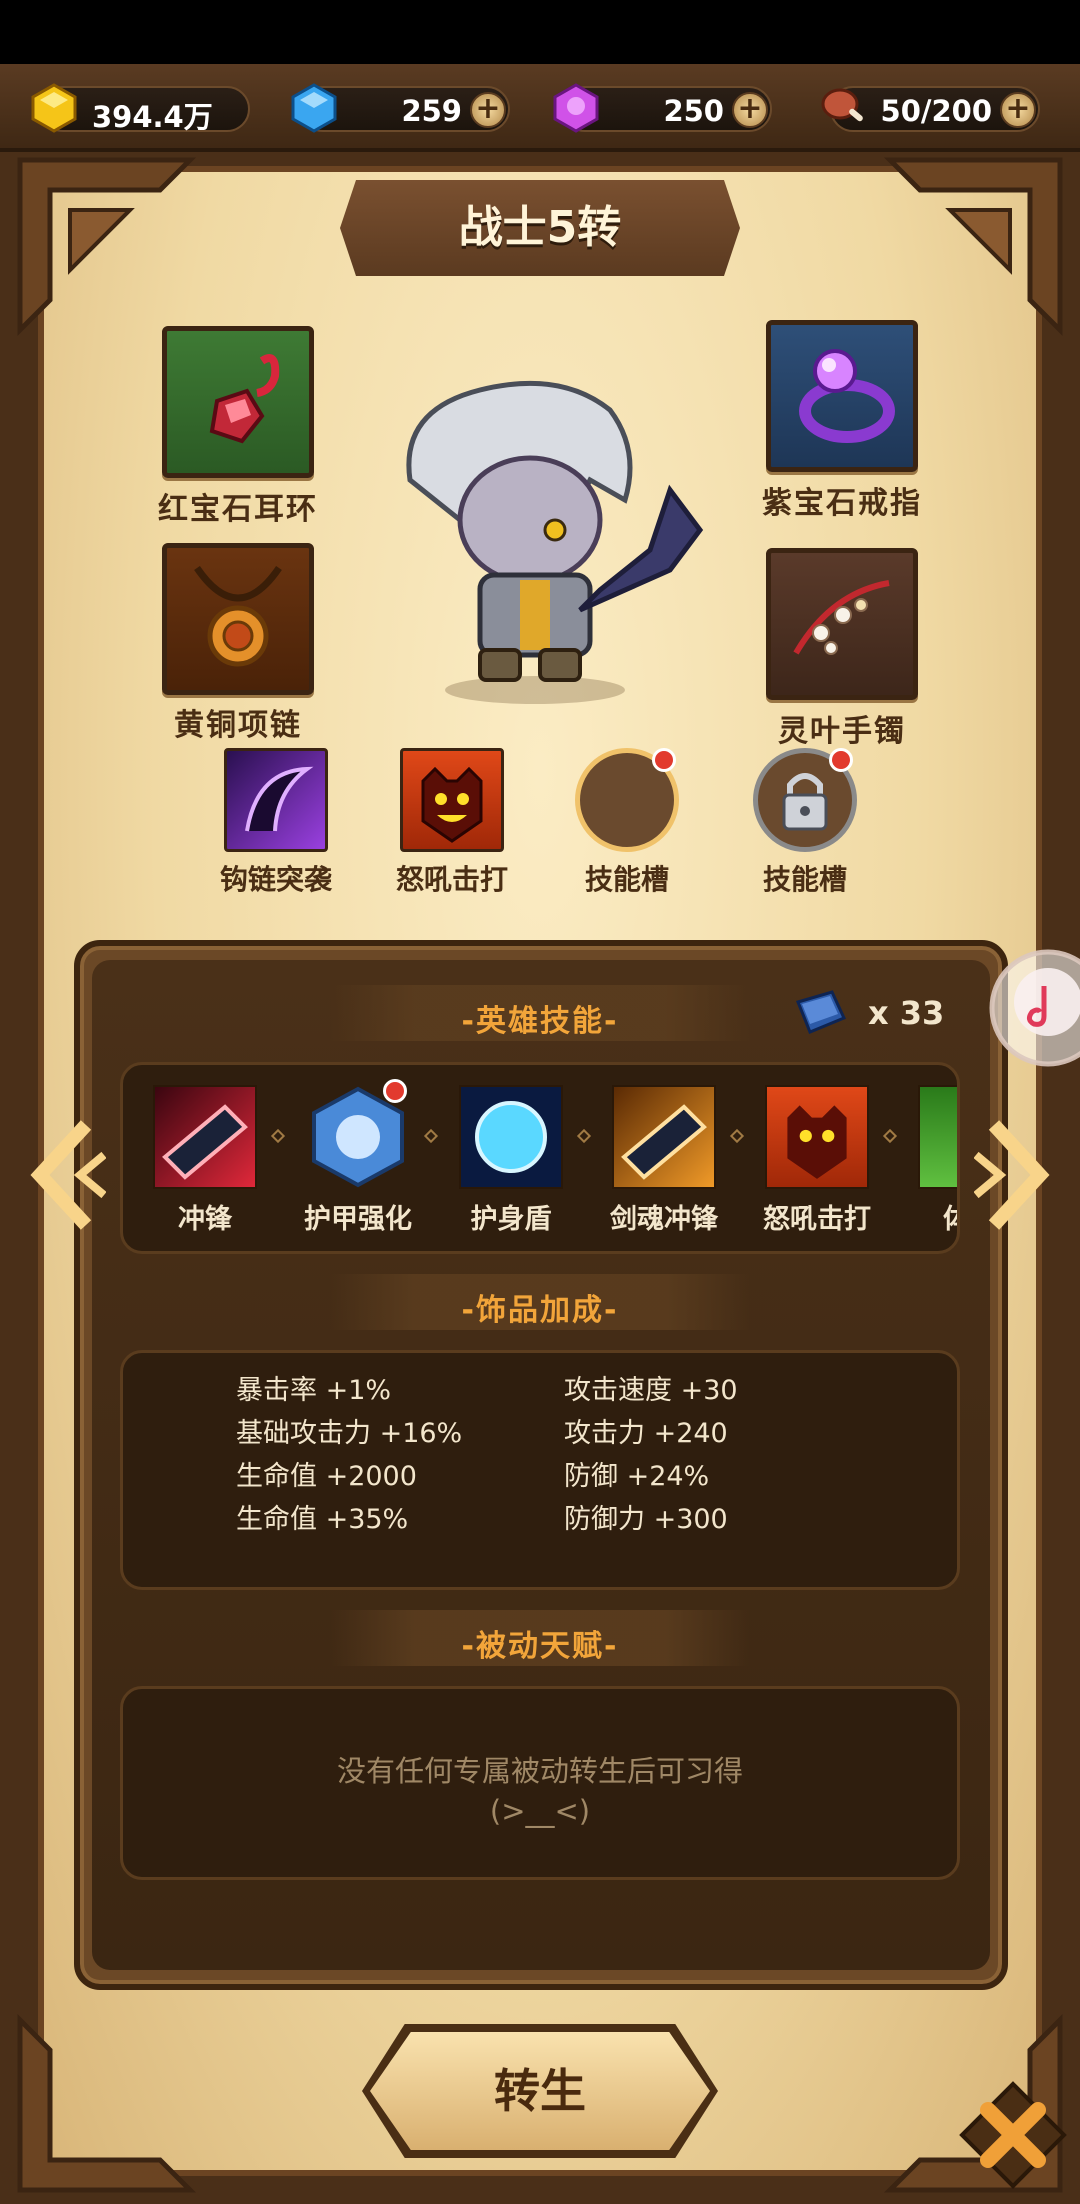 The width and height of the screenshot is (1080, 2204). What do you see at coordinates (646, 1433) in the screenshot?
I see `bonus-attack: 攻击力 +240` at bounding box center [646, 1433].